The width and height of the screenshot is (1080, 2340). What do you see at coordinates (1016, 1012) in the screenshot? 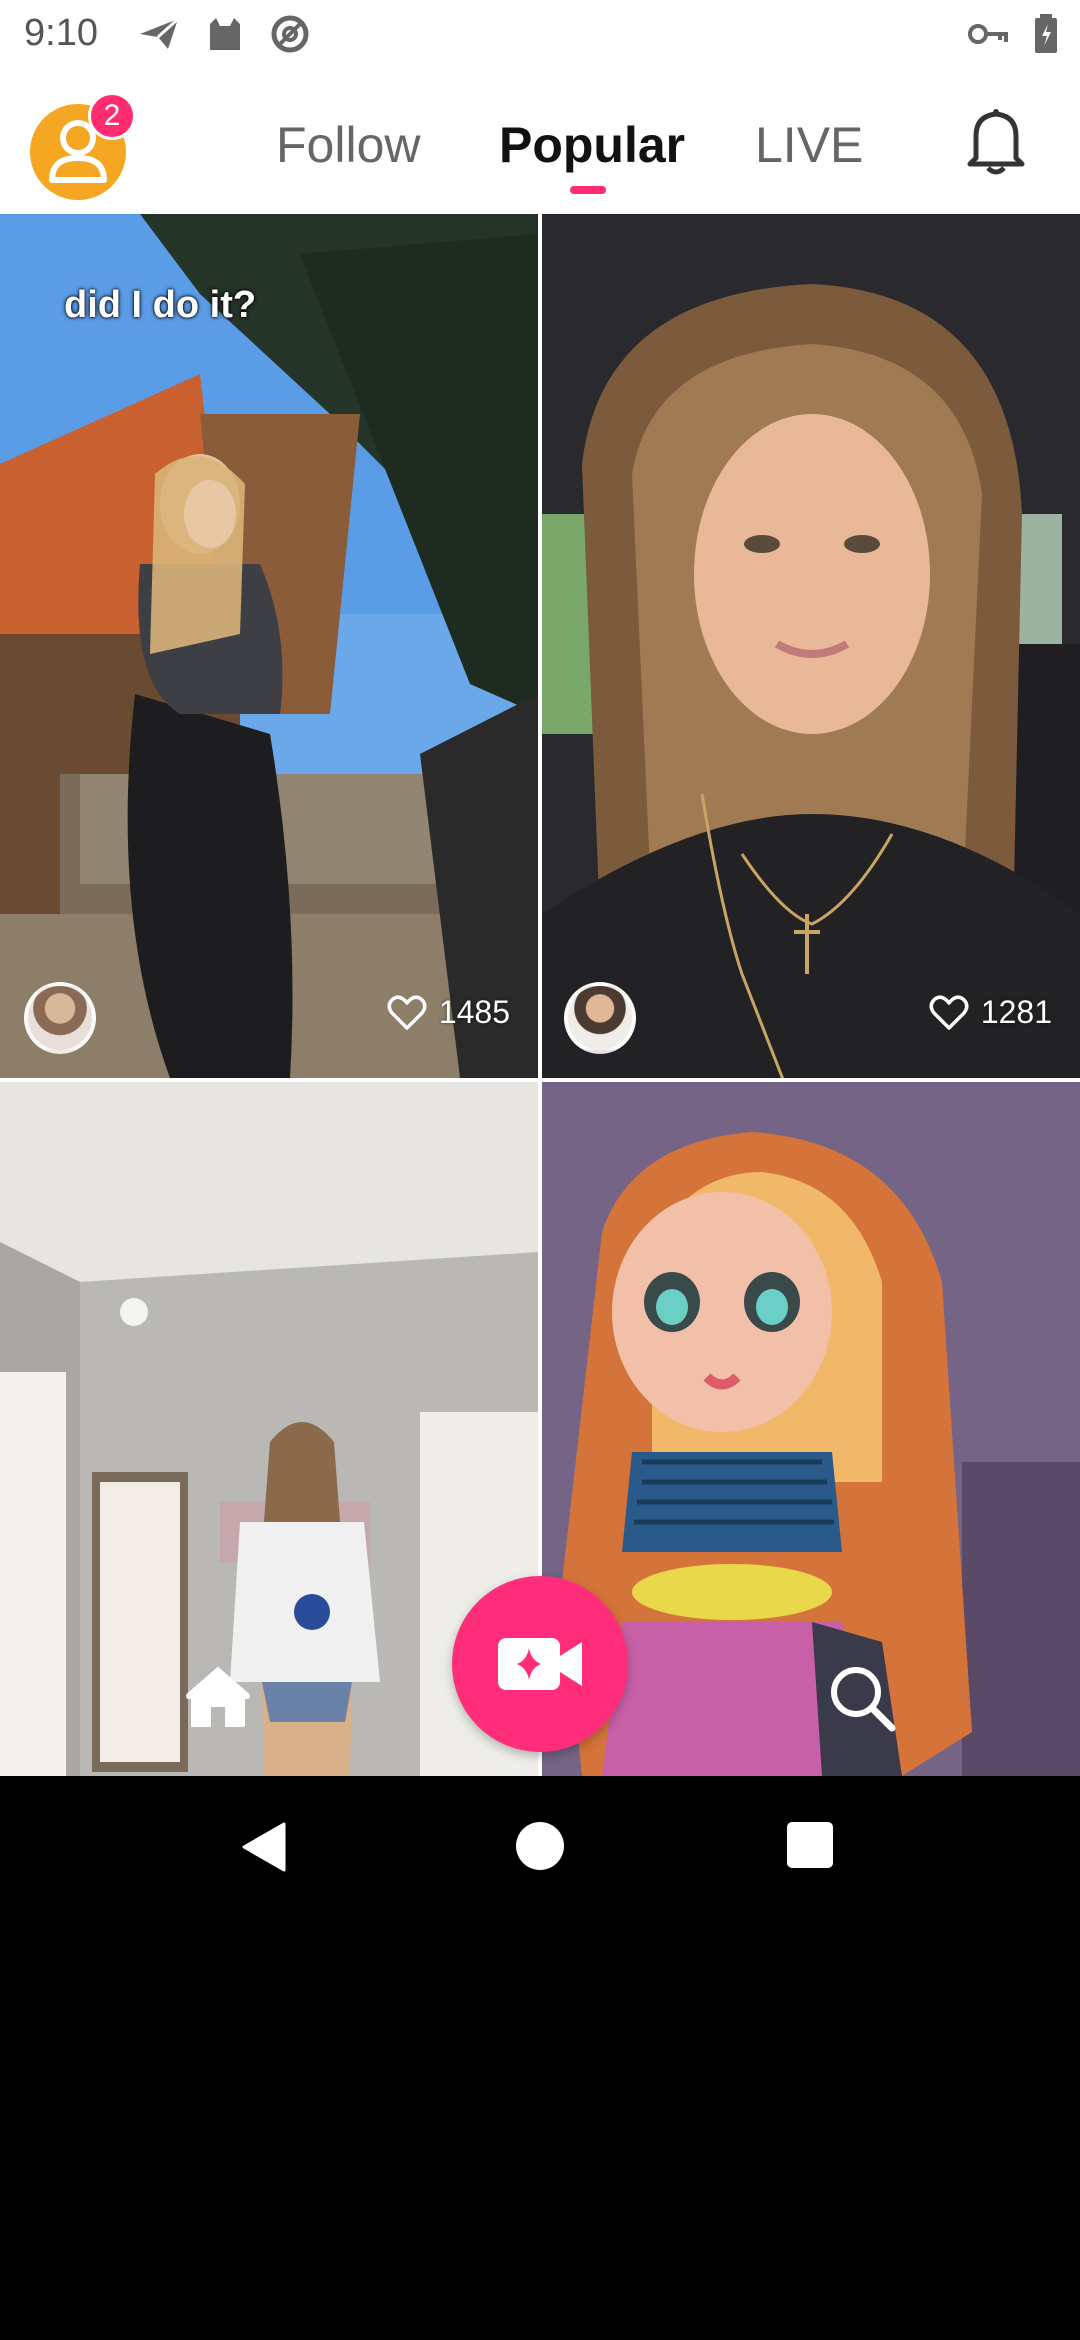
I see `like-count: 1281` at bounding box center [1016, 1012].